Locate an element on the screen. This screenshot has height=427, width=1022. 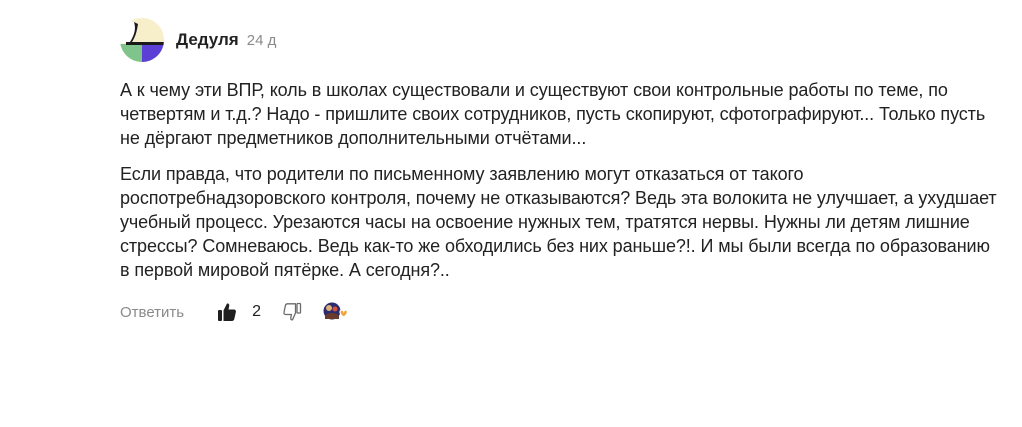
avatar is located at coordinates (142, 40).